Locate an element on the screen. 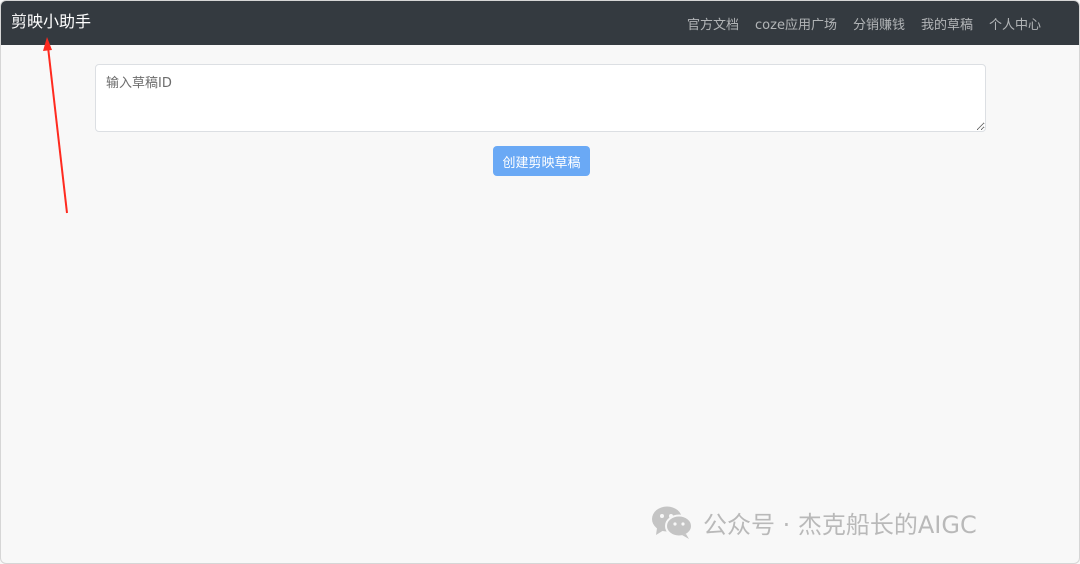 This screenshot has height=564, width=1080. nav-link-personal-center: 个人中心 is located at coordinates (1015, 23).